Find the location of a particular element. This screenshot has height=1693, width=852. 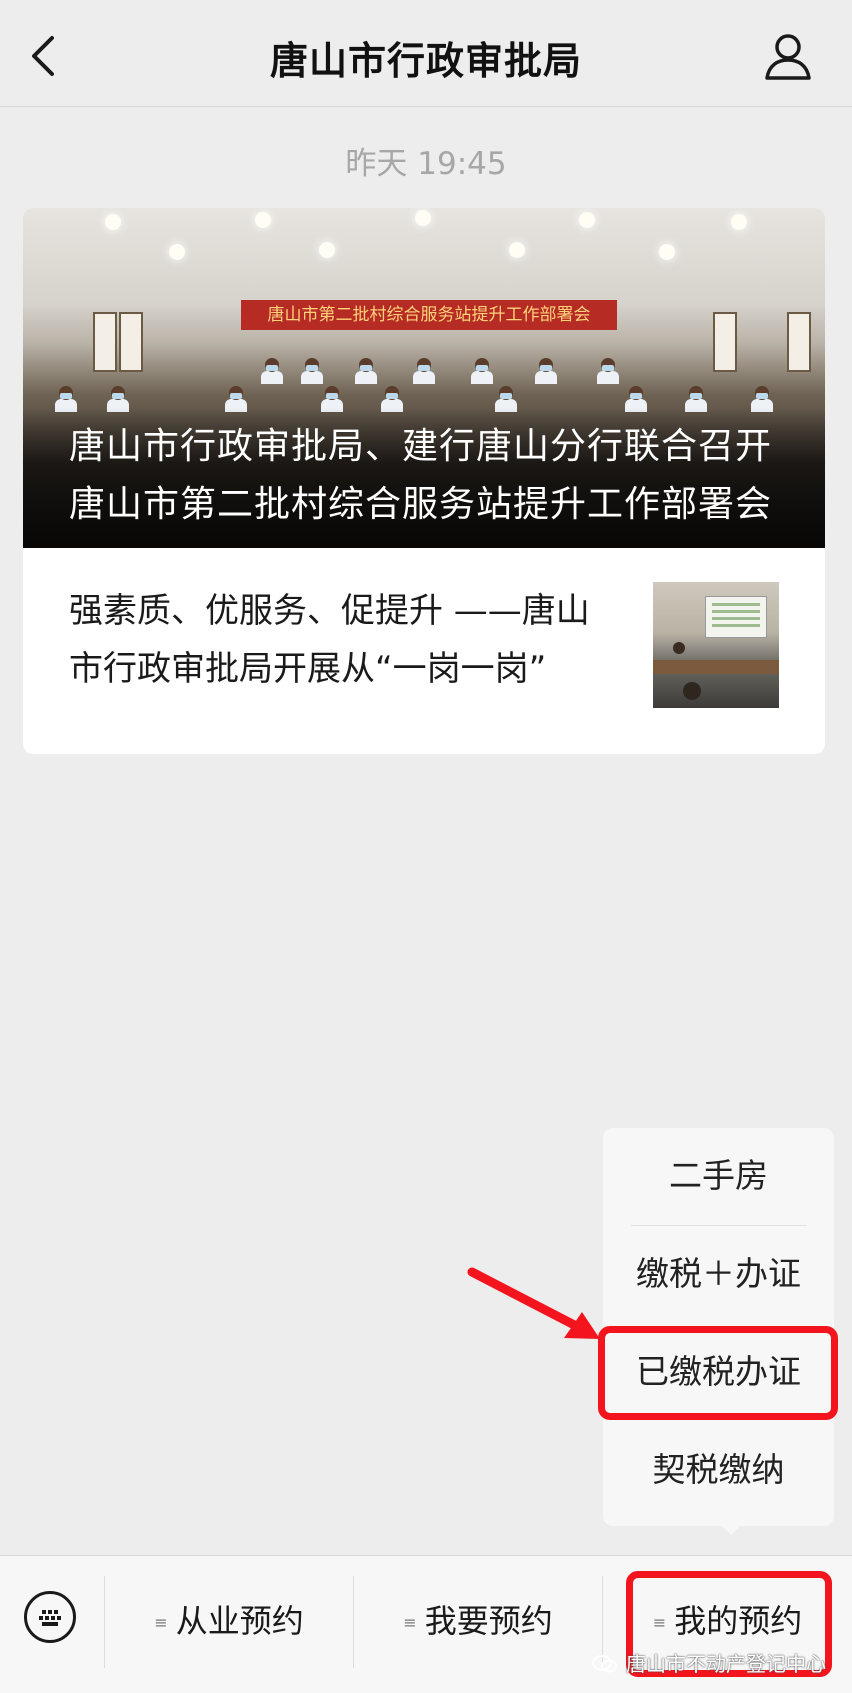

watermark: 唐山市不动产登记中心 is located at coordinates (709, 1662).